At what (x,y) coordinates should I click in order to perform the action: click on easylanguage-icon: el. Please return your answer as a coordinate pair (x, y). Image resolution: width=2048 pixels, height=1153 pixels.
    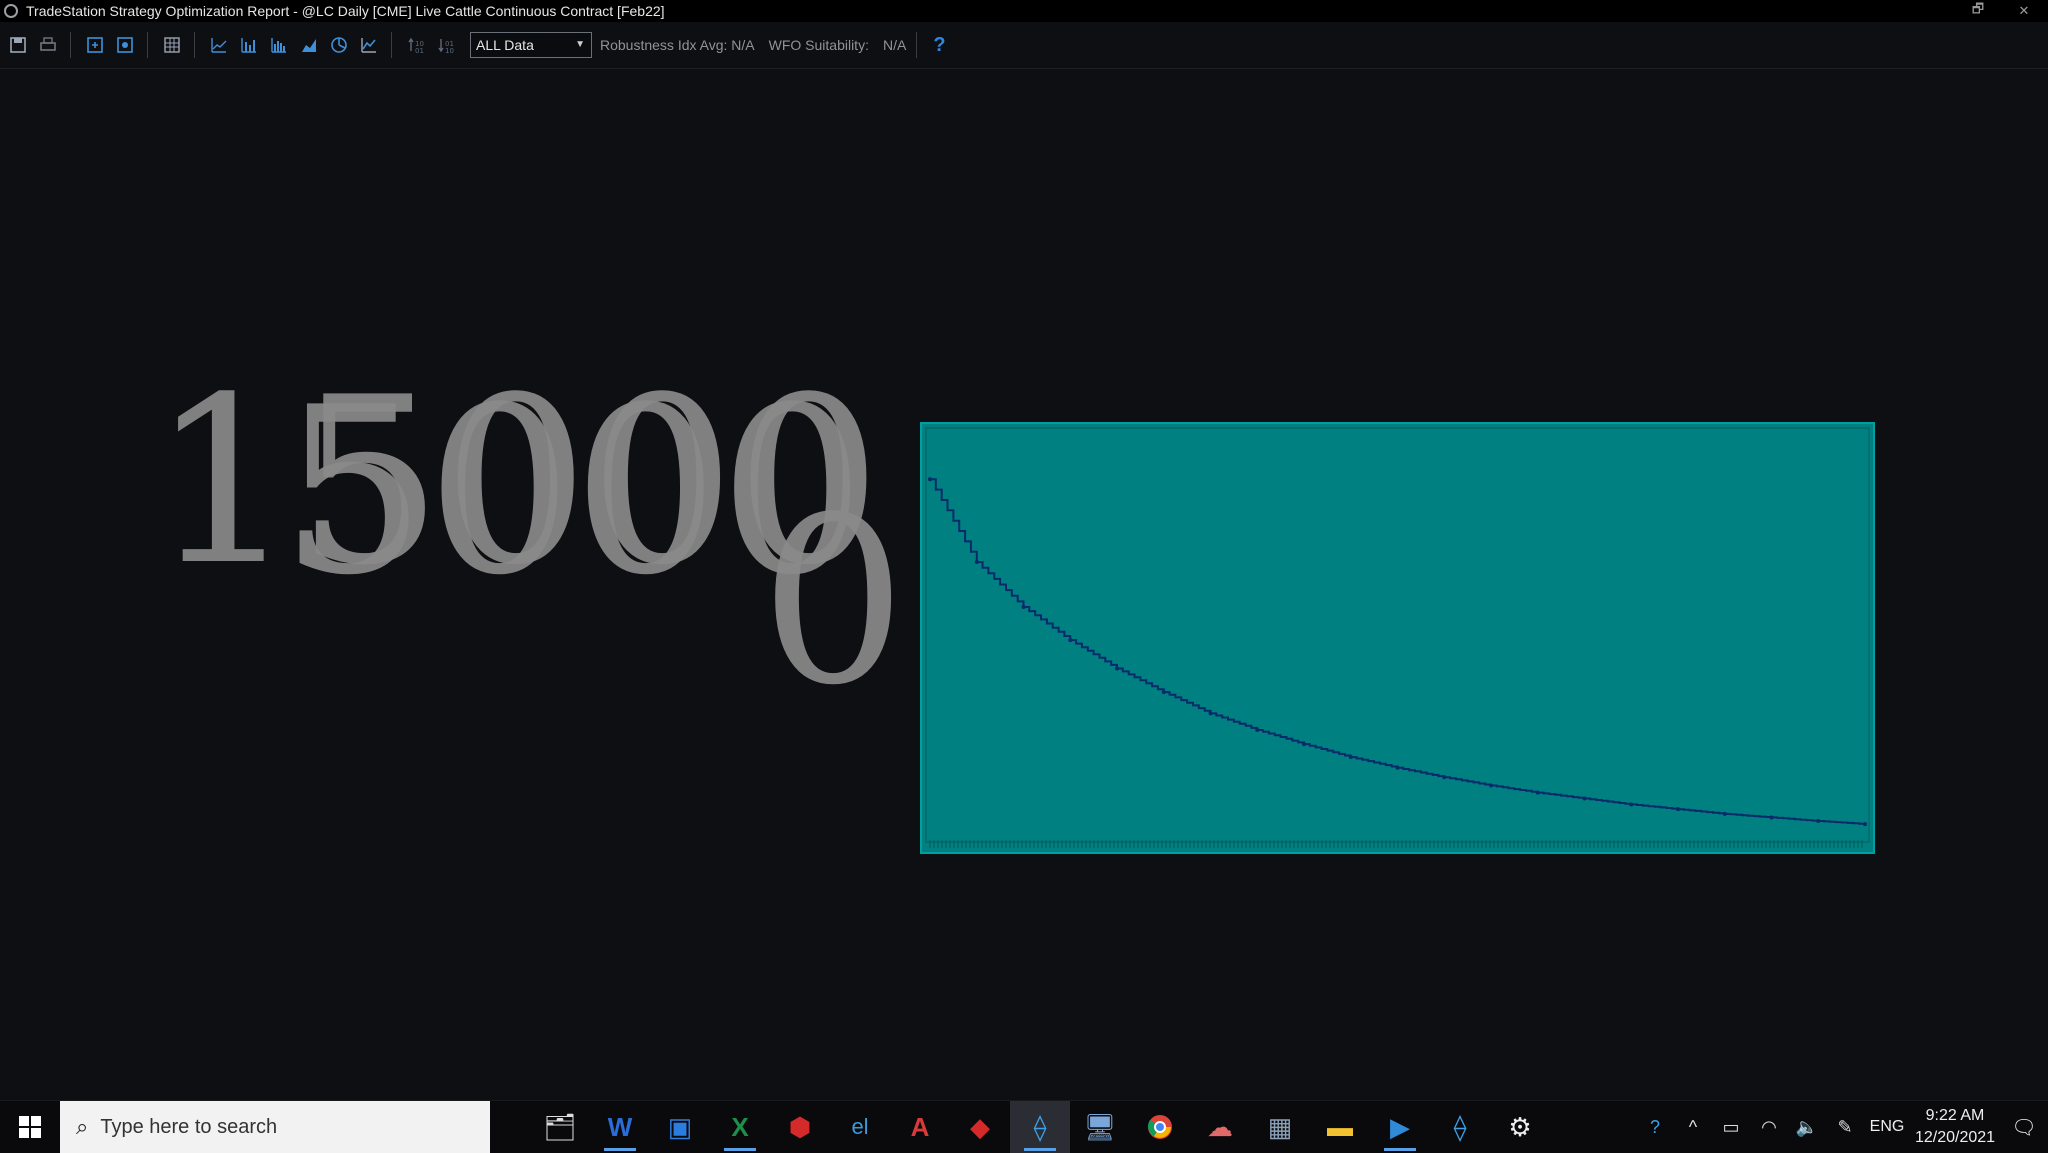
    Looking at the image, I should click on (860, 1127).